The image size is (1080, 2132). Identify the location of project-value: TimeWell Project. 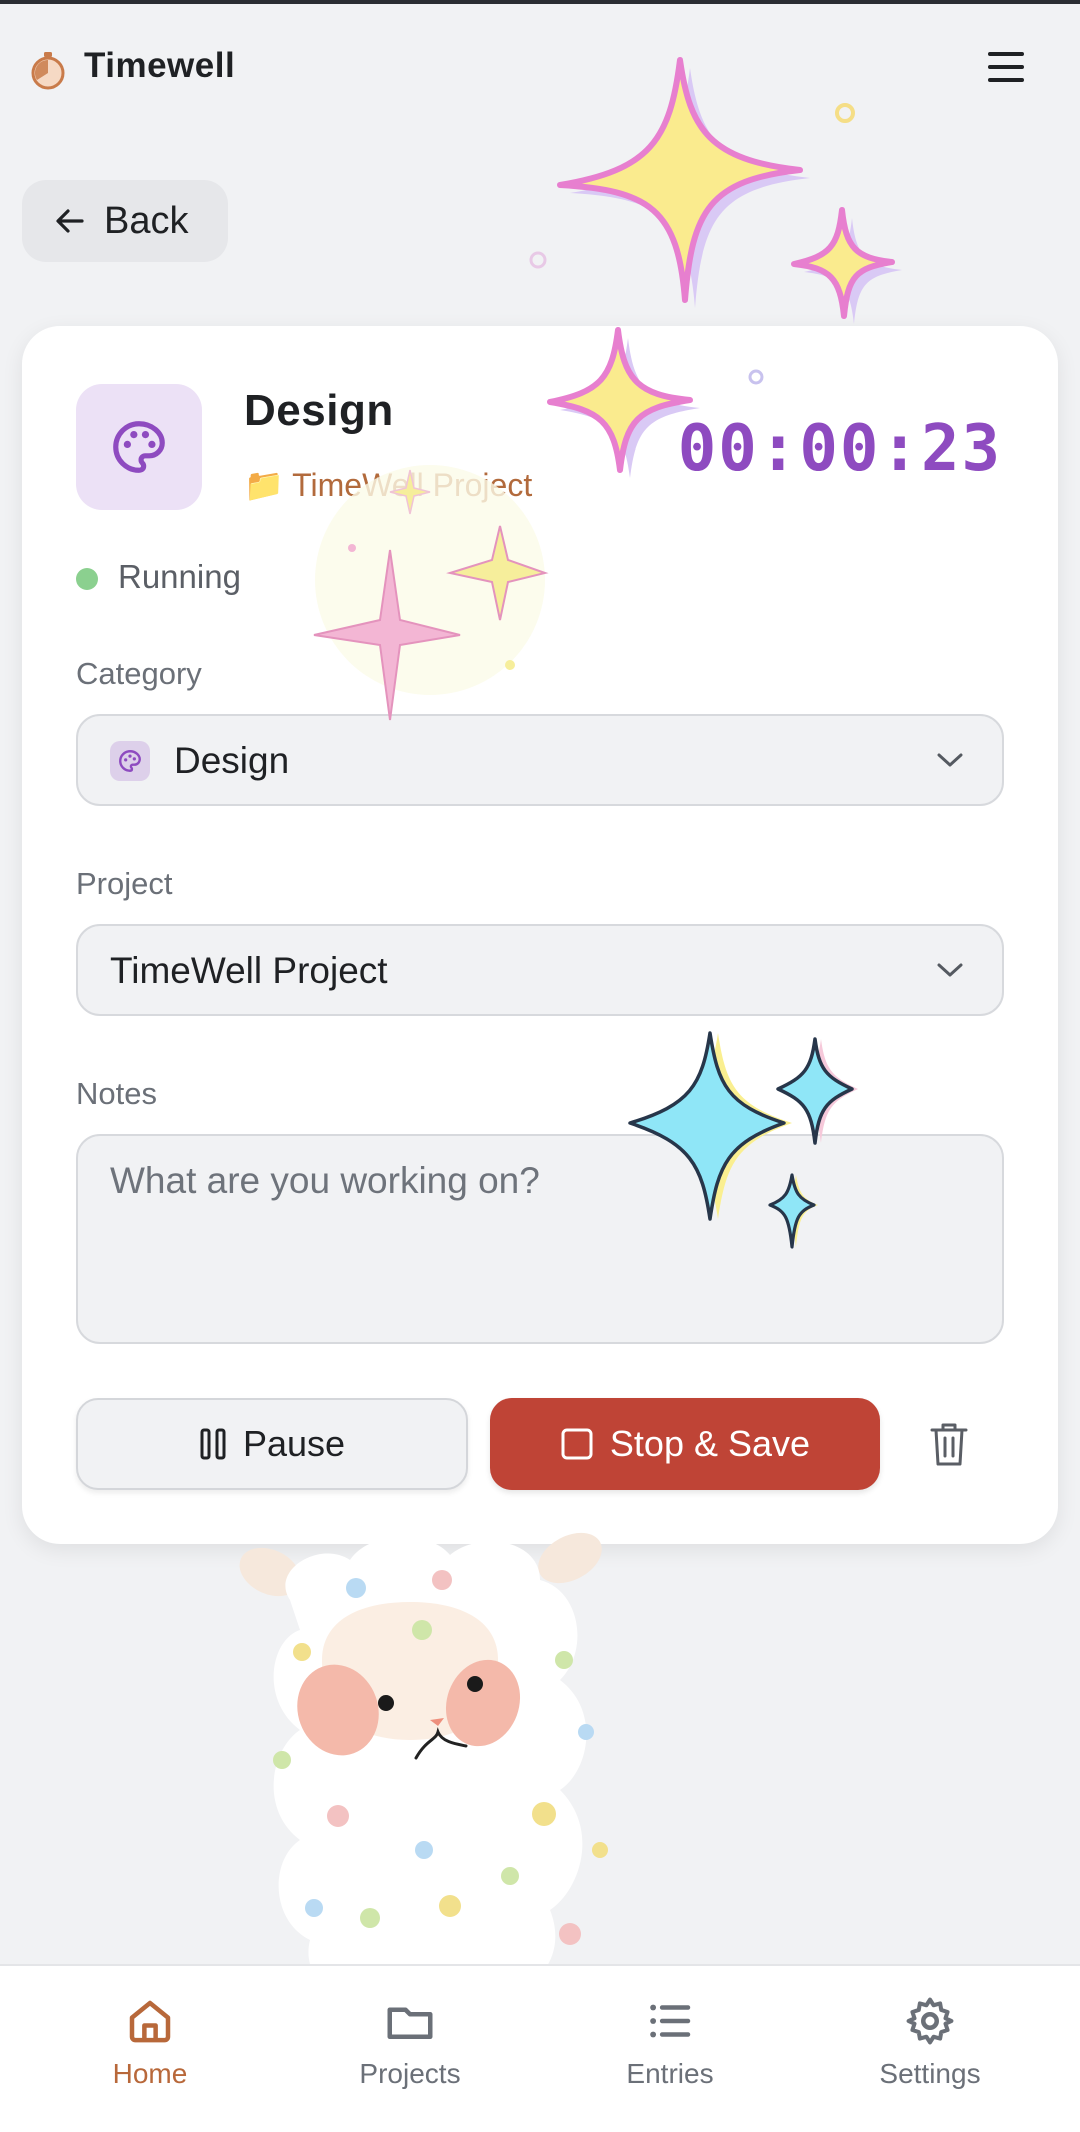
(249, 970).